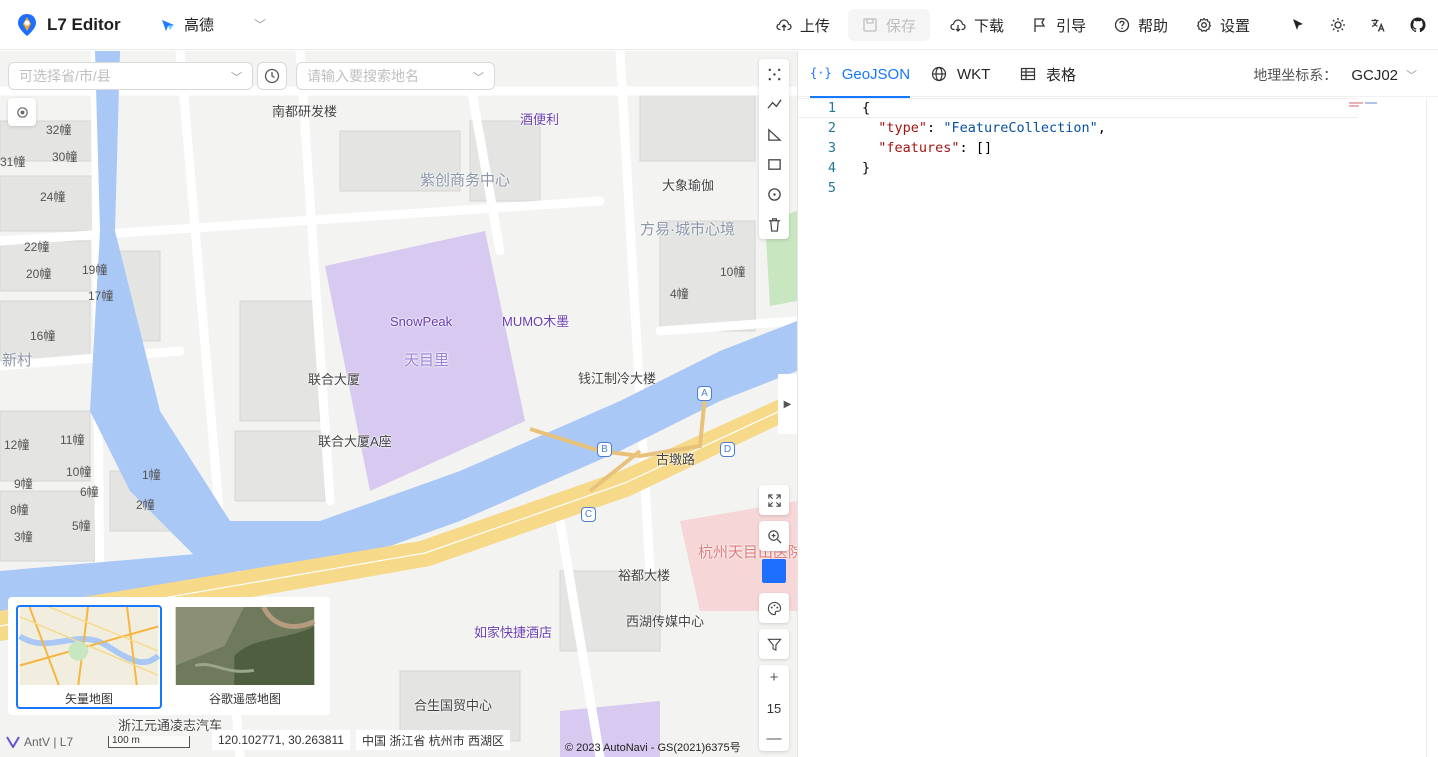 The image size is (1438, 757). I want to click on building-label: 2幢, so click(145, 505).